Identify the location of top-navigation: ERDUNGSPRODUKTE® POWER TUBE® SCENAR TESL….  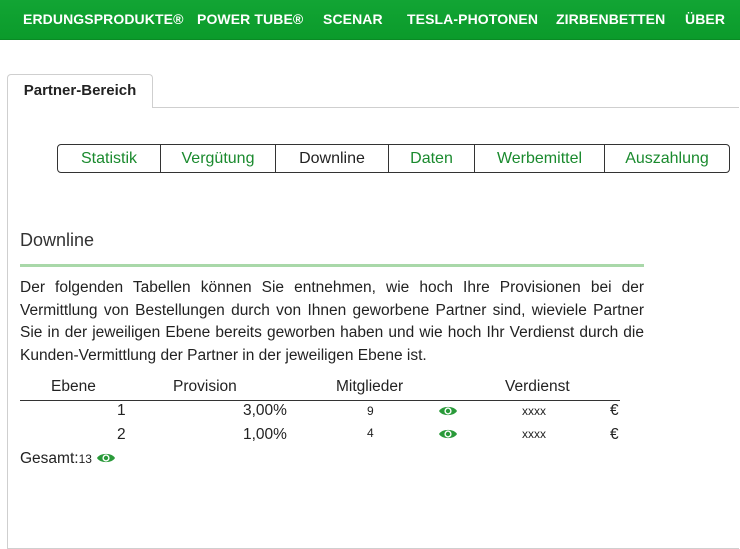
(370, 19).